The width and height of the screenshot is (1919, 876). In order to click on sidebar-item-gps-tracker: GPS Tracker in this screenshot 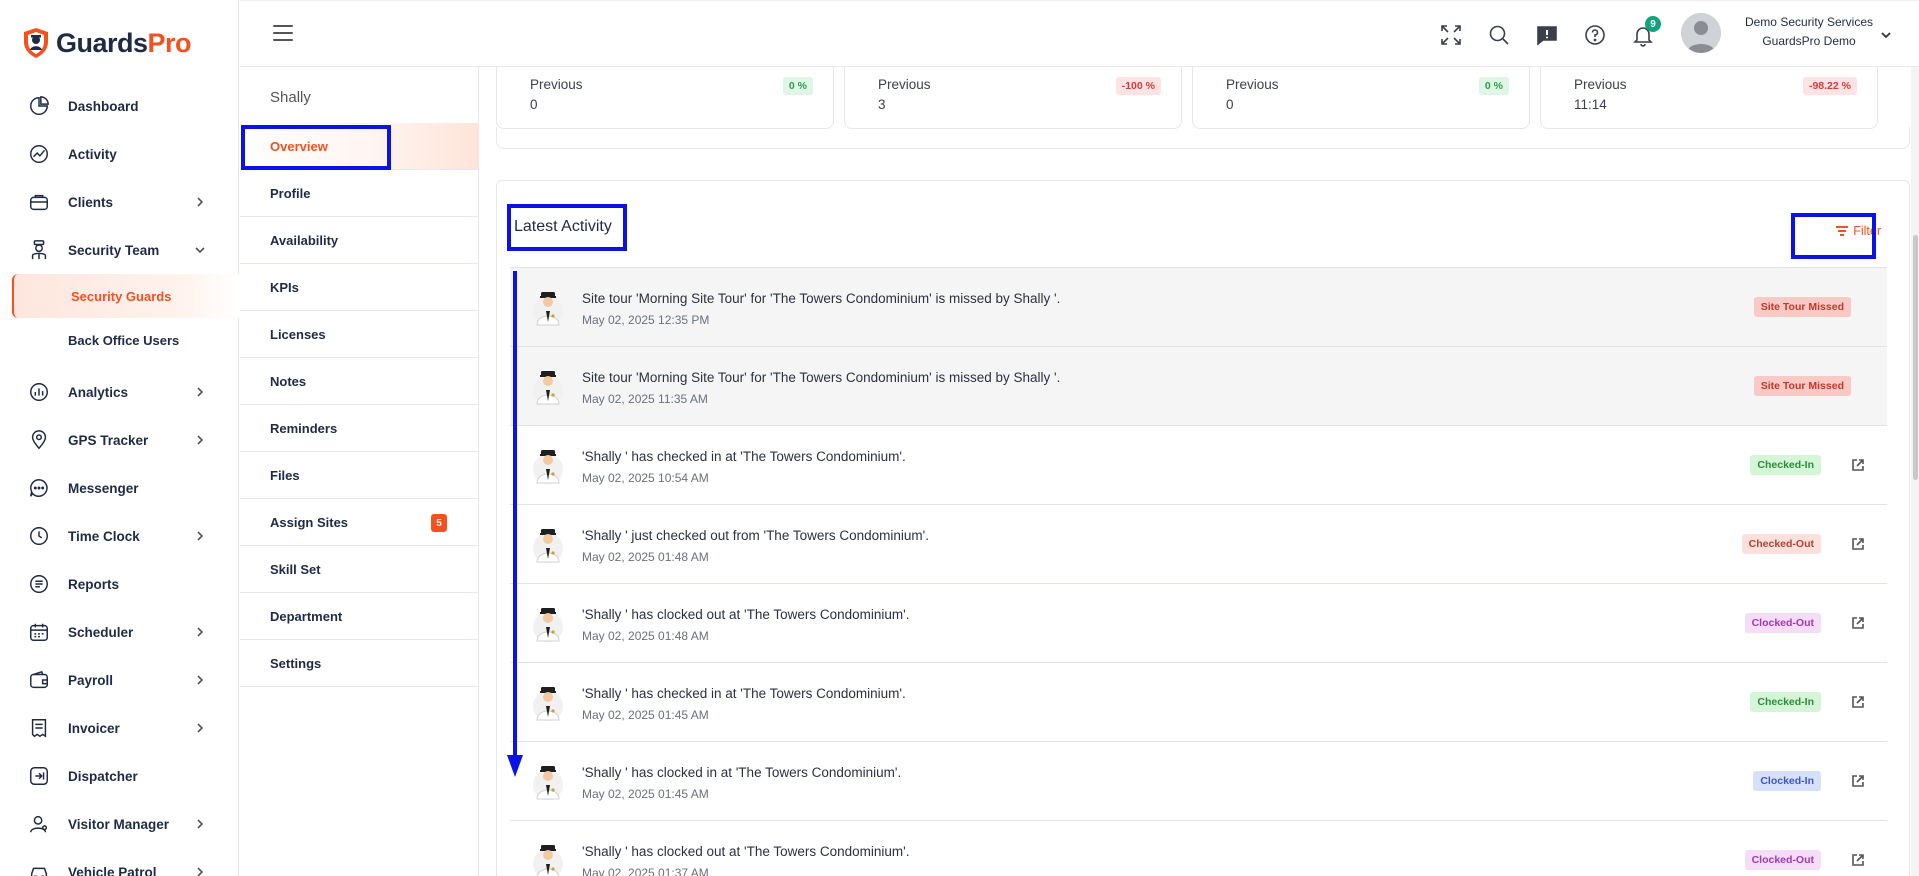, I will do `click(119, 440)`.